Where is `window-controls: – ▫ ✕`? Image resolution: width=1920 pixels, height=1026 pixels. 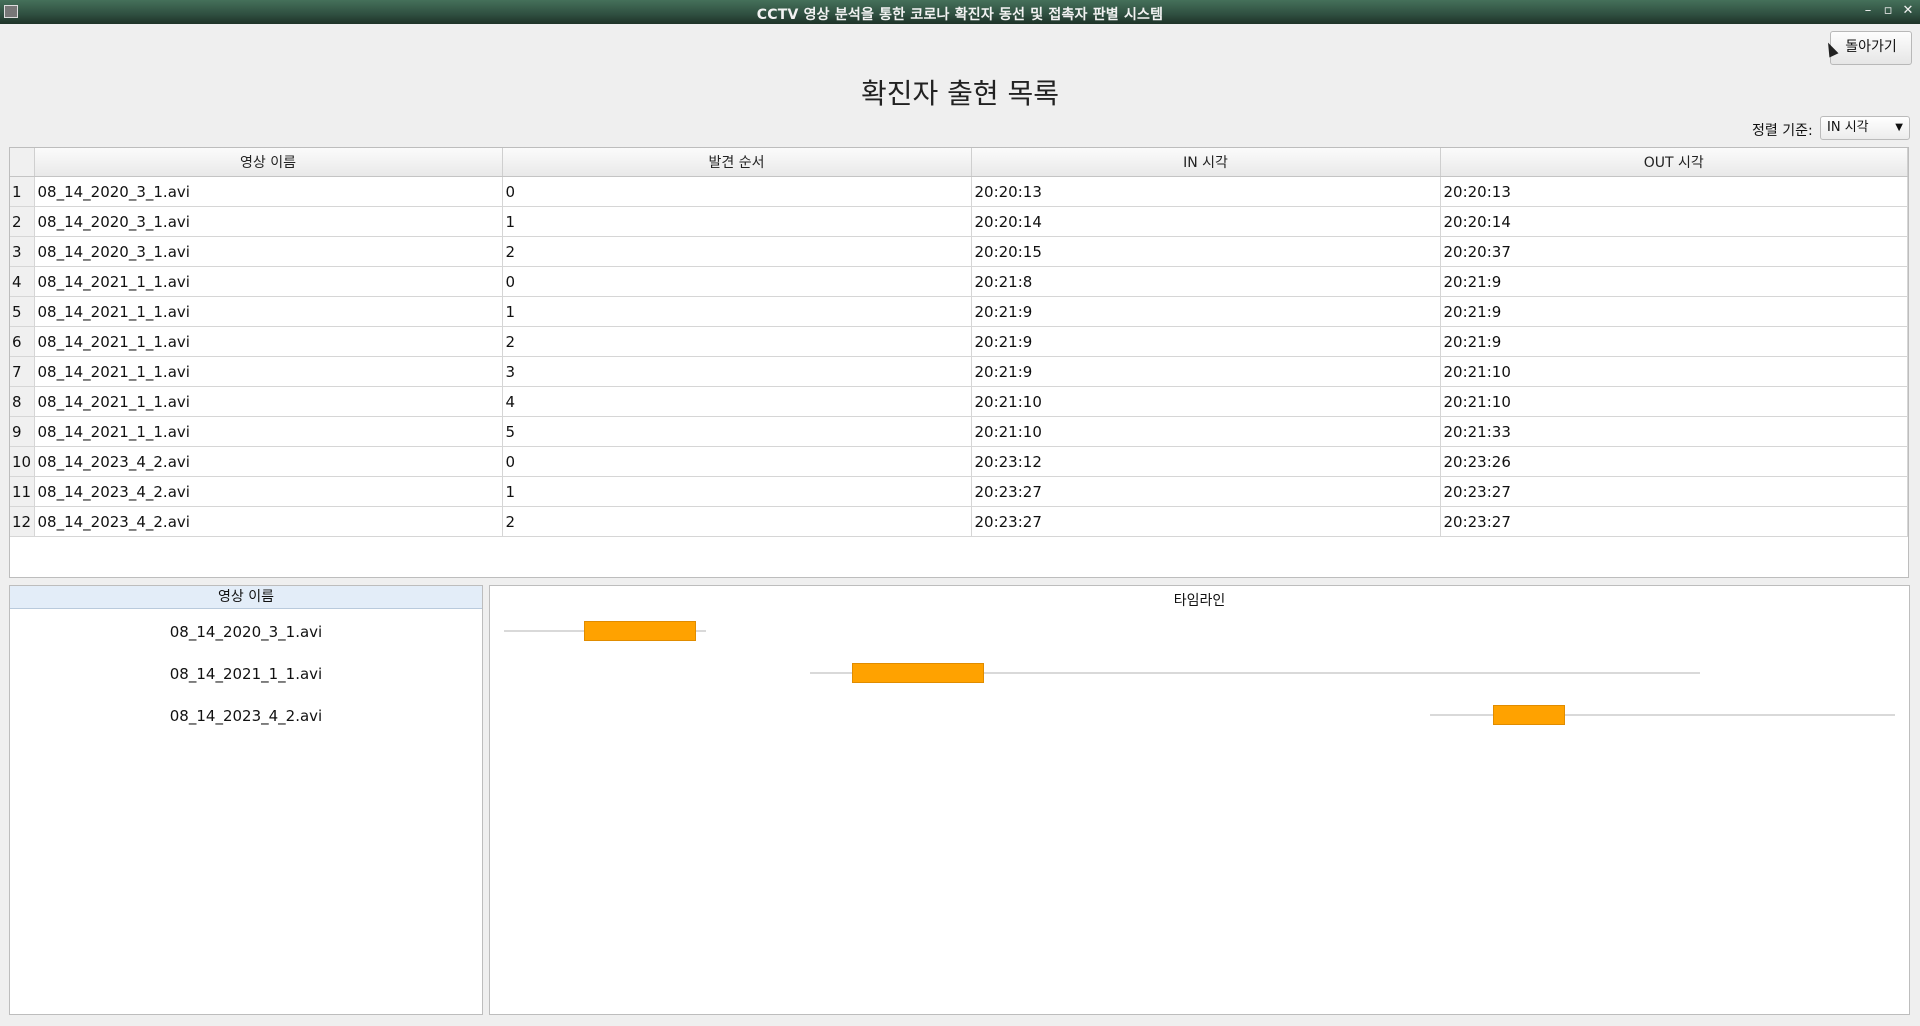
window-controls: – ▫ ✕ is located at coordinates (1888, 10).